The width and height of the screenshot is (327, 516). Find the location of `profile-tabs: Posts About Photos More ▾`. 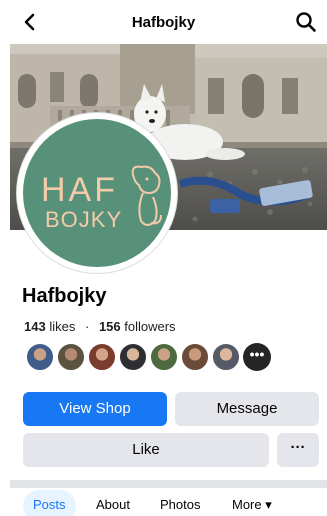

profile-tabs: Posts About Photos More ▾ is located at coordinates (163, 503).